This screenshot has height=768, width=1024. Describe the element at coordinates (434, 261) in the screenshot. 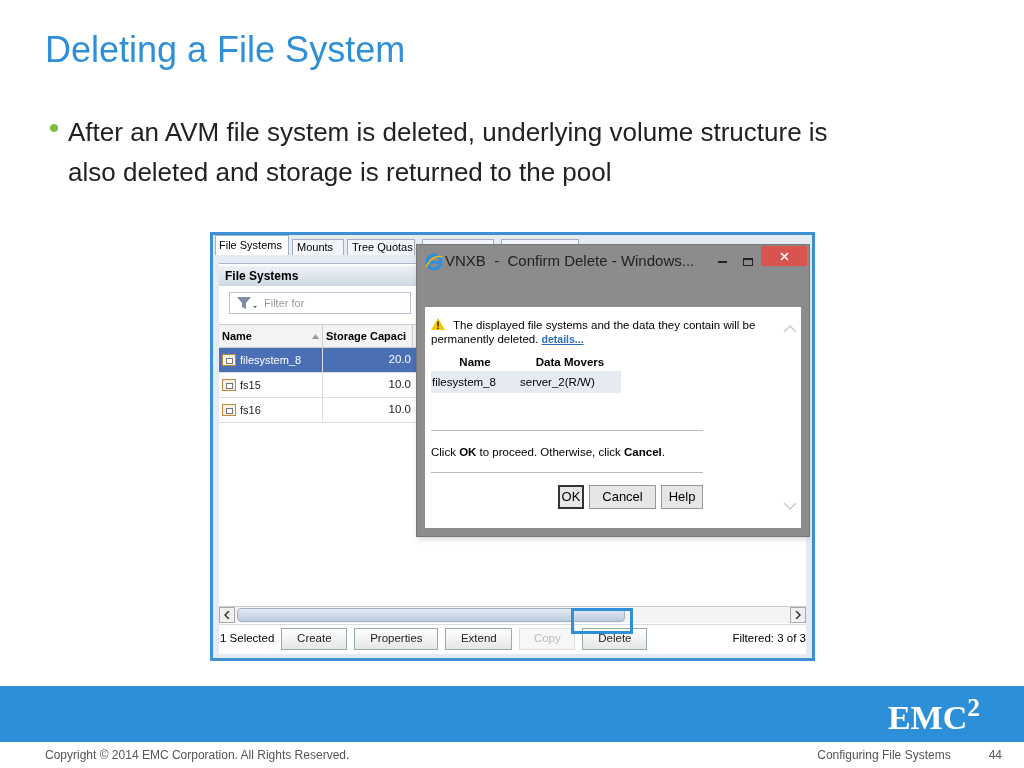

I see `browser-logo-icon` at that location.